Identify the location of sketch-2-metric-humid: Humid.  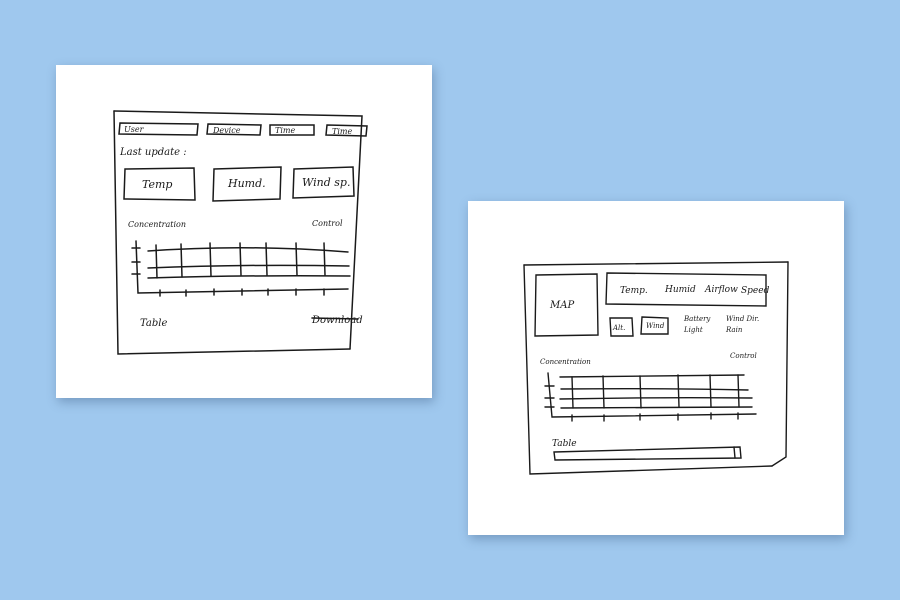
(680, 290).